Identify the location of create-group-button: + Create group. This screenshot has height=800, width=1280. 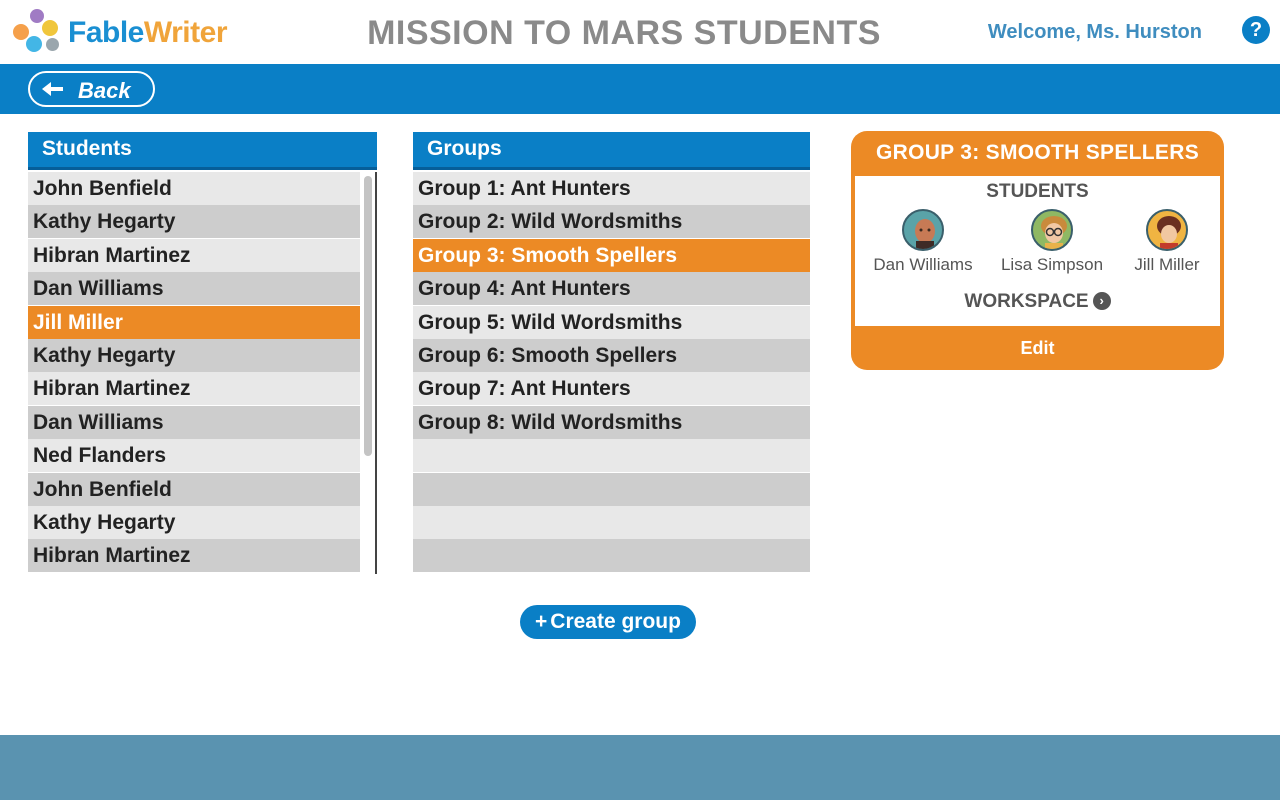
(608, 622).